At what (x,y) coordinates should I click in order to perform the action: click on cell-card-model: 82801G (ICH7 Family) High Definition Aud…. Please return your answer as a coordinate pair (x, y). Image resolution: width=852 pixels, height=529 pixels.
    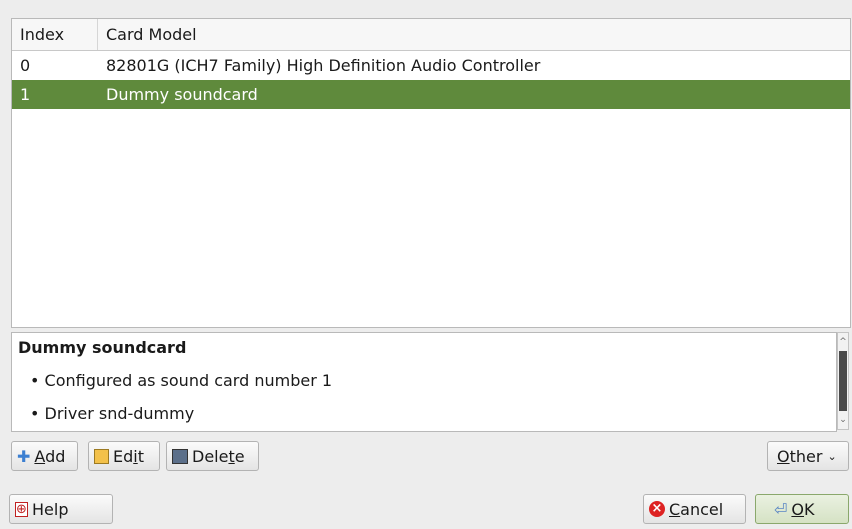
    Looking at the image, I should click on (323, 65).